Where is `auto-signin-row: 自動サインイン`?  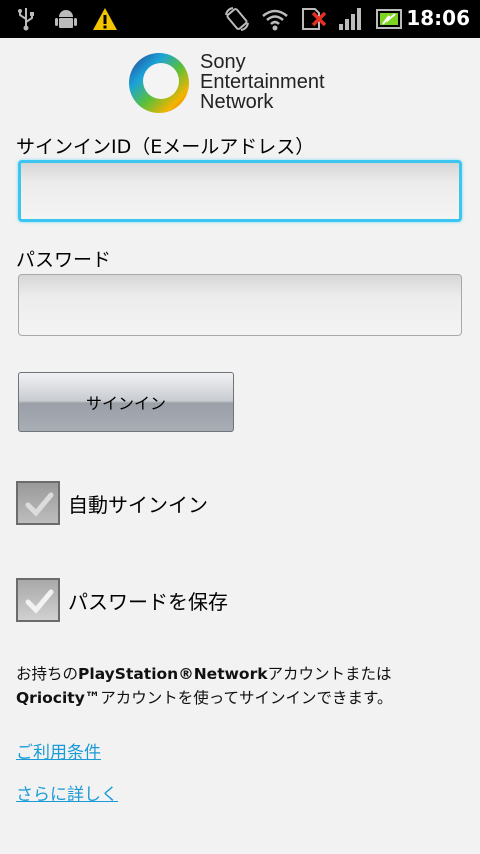
auto-signin-row: 自動サインイン is located at coordinates (112, 503).